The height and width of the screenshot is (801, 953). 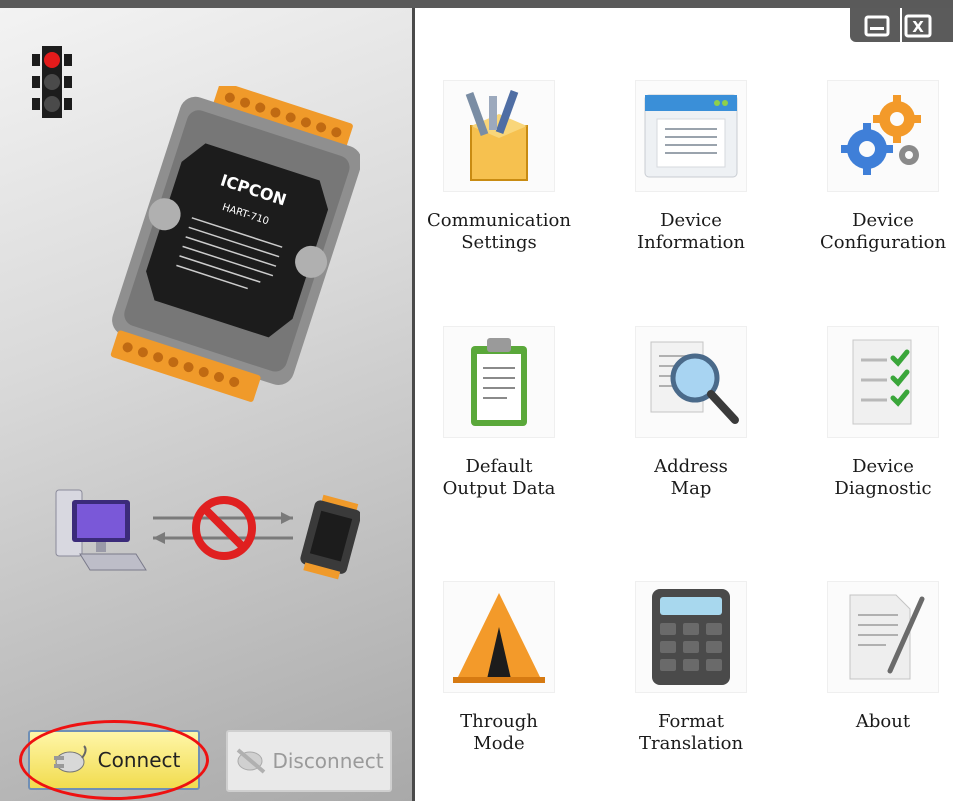 I want to click on close-button: X, so click(x=927, y=25).